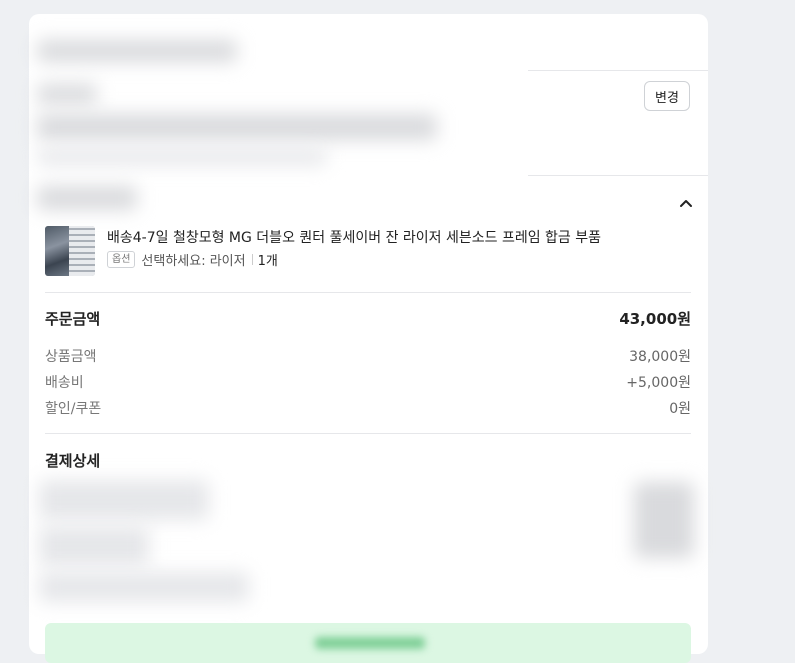 Image resolution: width=795 pixels, height=663 pixels. I want to click on pay-button, so click(368, 643).